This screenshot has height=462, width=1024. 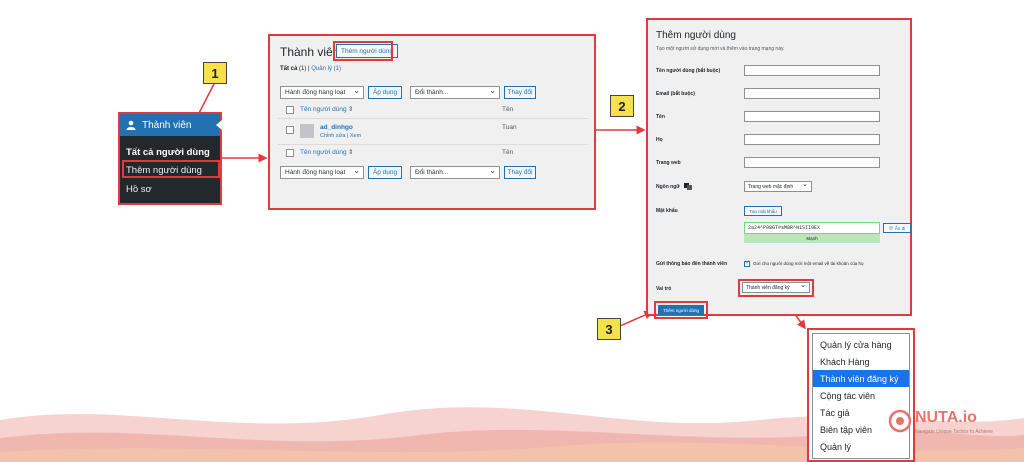 I want to click on user-row-actions: Chỉnh sửa | Xem, so click(x=340, y=136).